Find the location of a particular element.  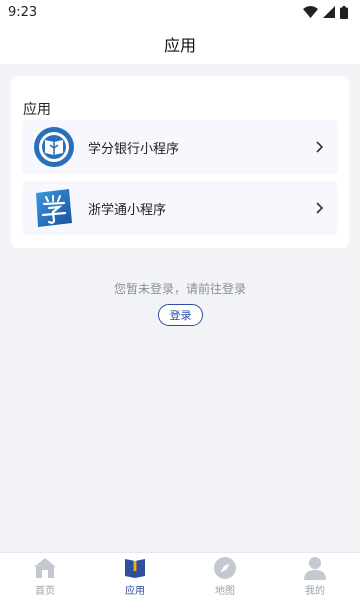

tab-label: 首页 is located at coordinates (45, 591).